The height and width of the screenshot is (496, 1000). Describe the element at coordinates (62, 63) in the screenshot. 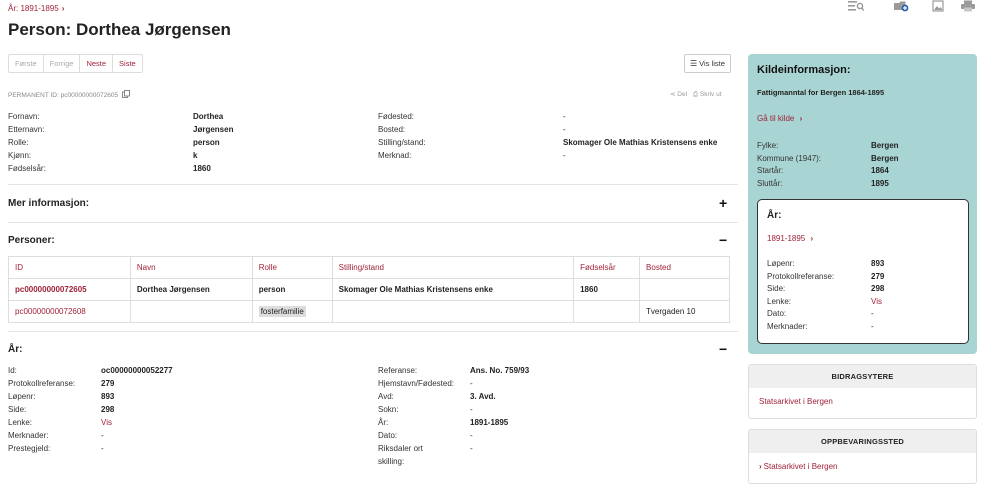

I see `pager-prev-button: Forrige` at that location.